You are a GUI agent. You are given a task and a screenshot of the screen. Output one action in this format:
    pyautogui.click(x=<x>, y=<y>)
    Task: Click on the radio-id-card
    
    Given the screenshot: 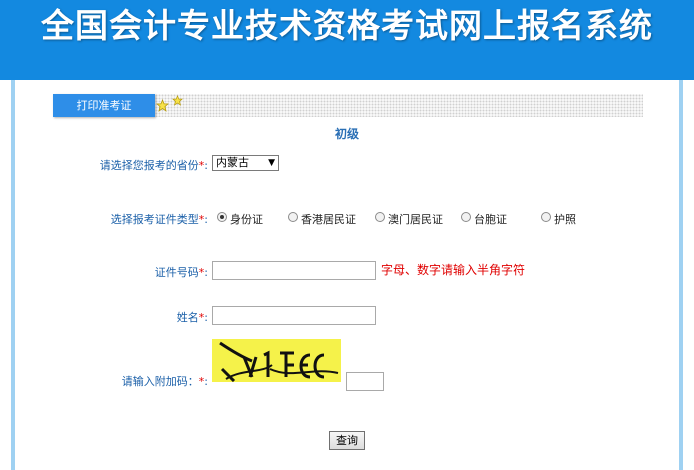 What is the action you would take?
    pyautogui.click(x=222, y=217)
    